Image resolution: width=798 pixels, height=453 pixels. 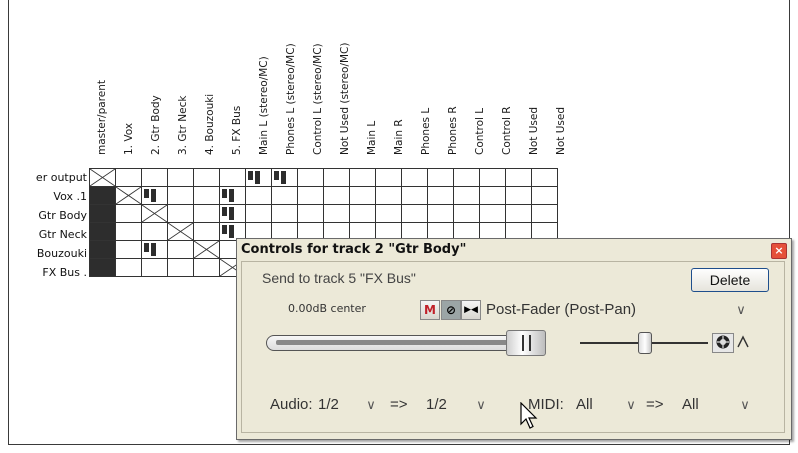 I want to click on close-icon: ×, so click(x=779, y=251).